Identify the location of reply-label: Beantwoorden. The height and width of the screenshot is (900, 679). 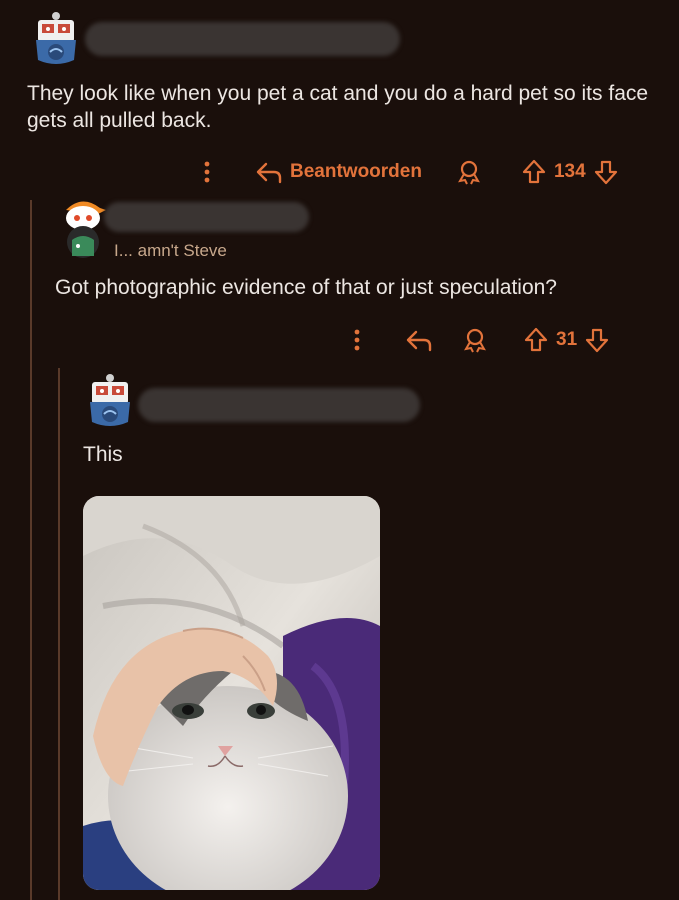
(356, 171).